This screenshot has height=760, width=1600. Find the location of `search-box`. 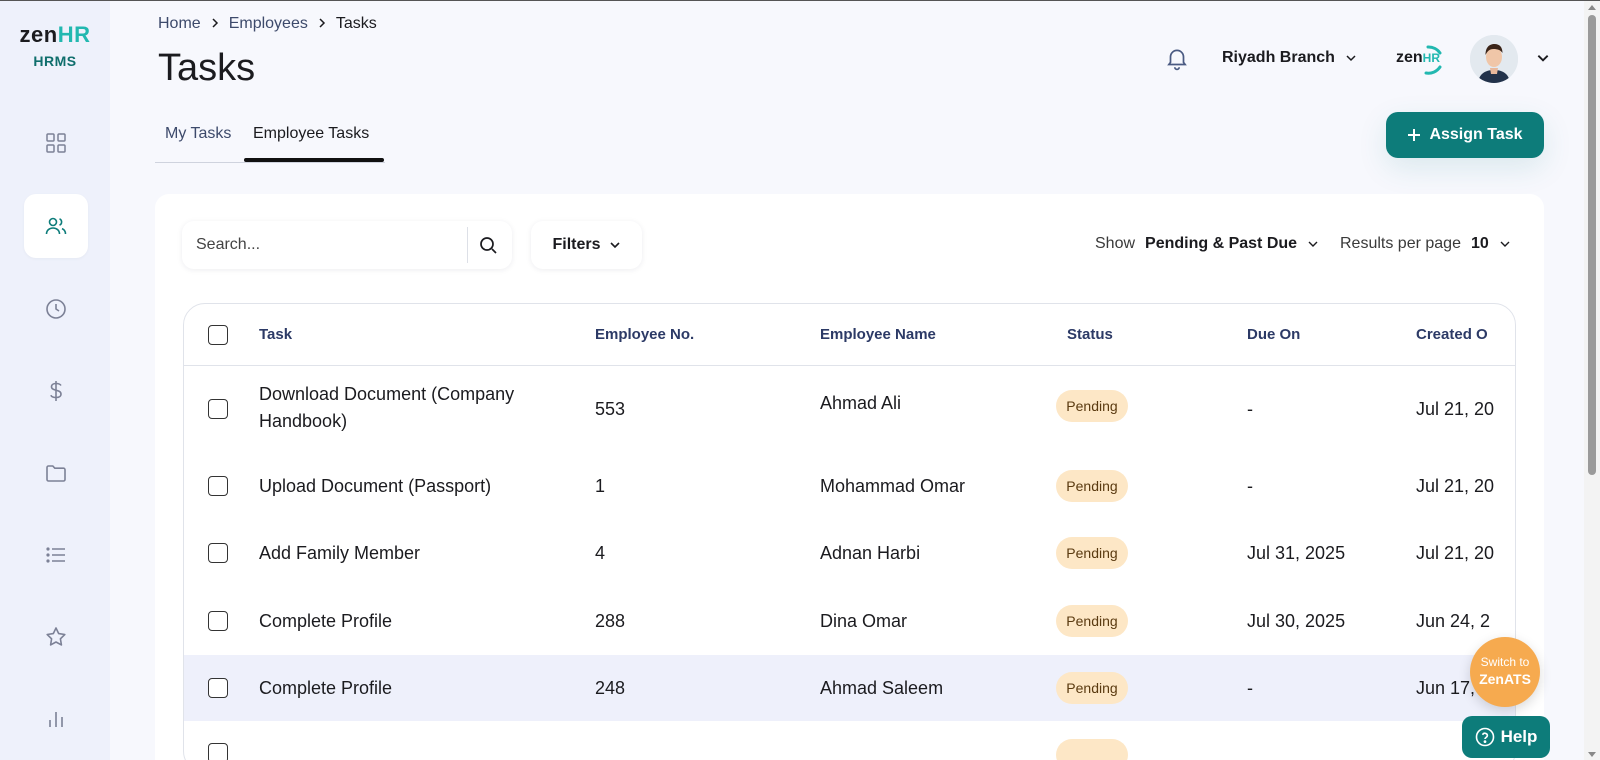

search-box is located at coordinates (347, 245).